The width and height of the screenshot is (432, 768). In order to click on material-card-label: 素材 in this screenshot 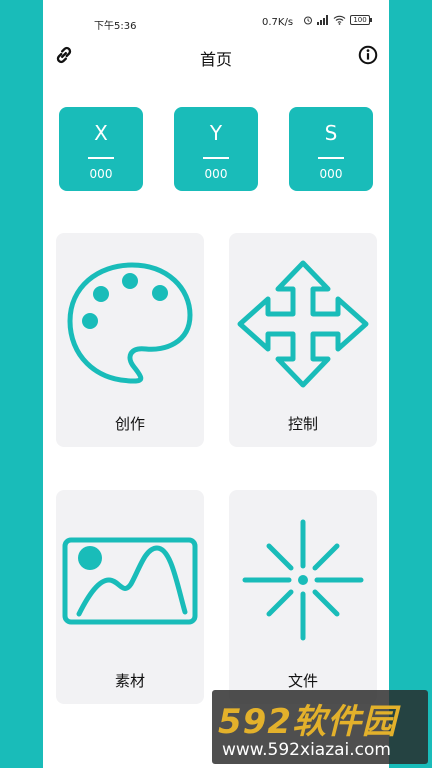, I will do `click(129, 681)`.